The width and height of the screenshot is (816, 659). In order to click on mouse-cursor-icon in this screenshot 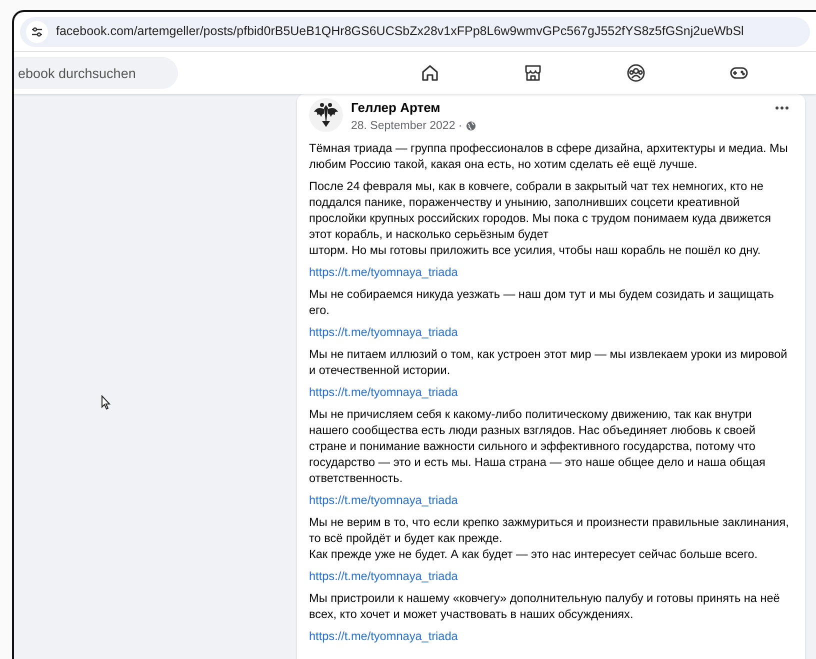, I will do `click(106, 402)`.